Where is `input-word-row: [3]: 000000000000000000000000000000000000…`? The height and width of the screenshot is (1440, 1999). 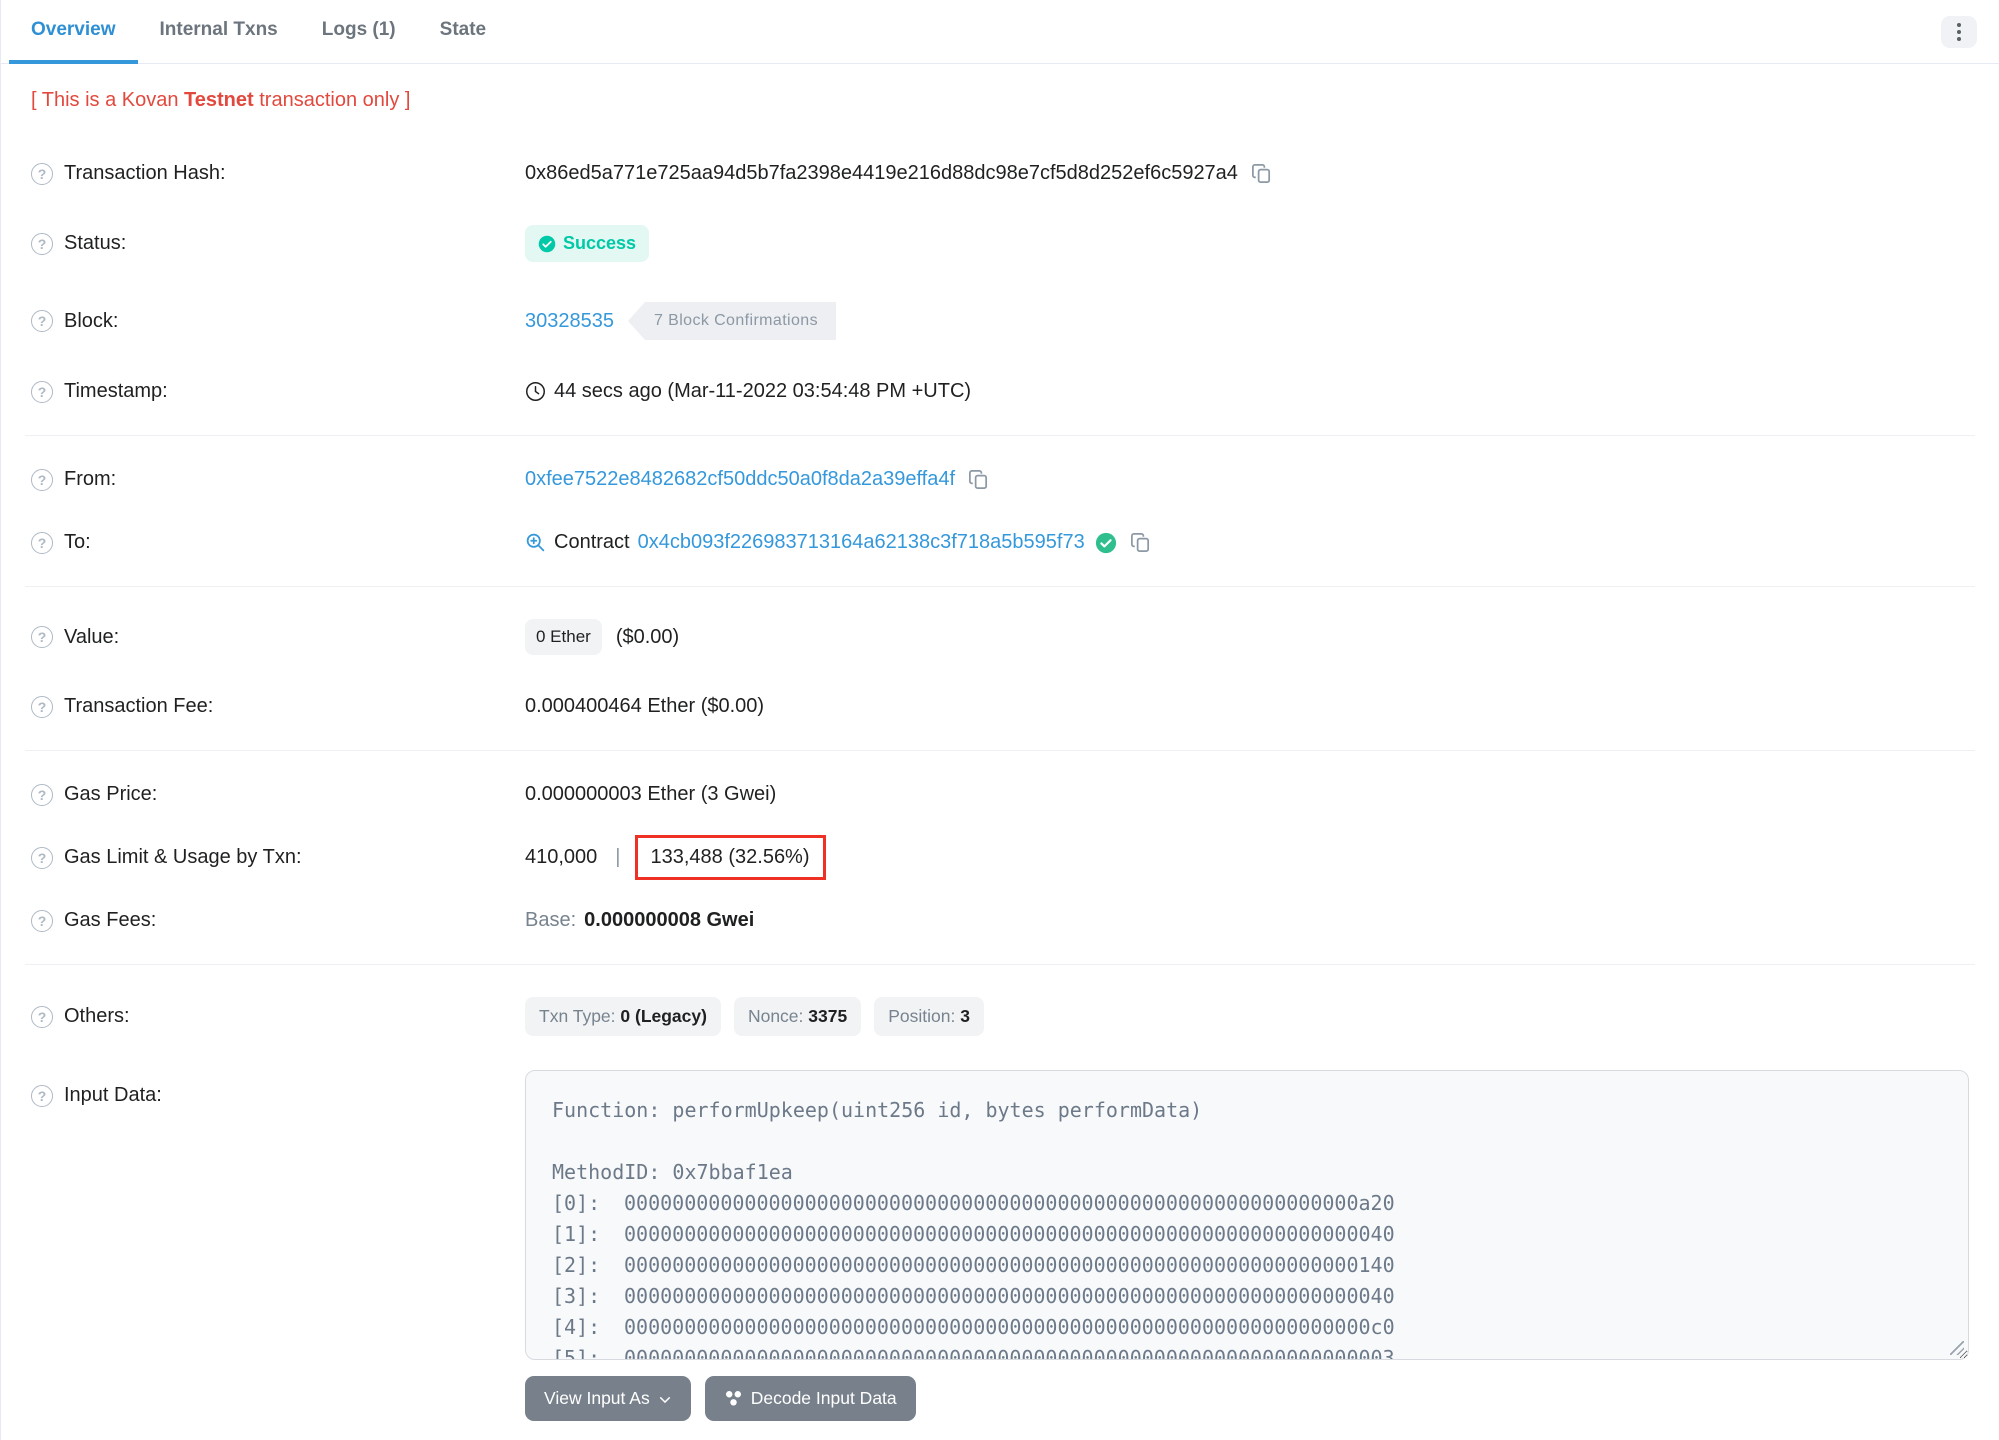
input-word-row: [3]: 000000000000000000000000000000000000… is located at coordinates (1247, 1296).